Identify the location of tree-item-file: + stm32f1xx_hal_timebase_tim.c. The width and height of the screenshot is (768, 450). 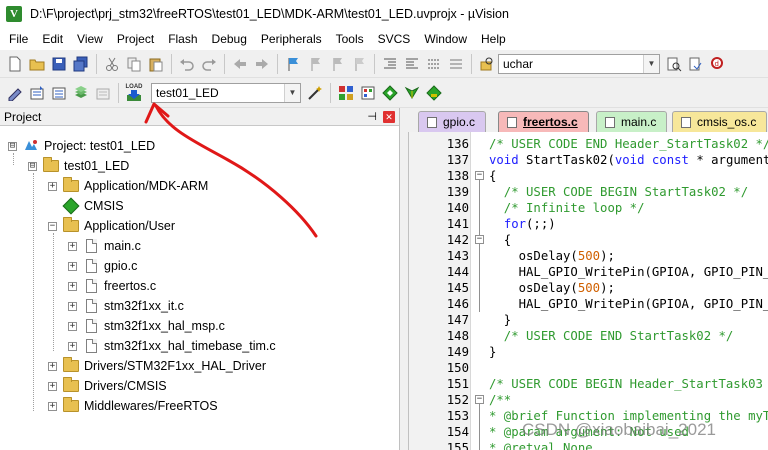
(172, 346).